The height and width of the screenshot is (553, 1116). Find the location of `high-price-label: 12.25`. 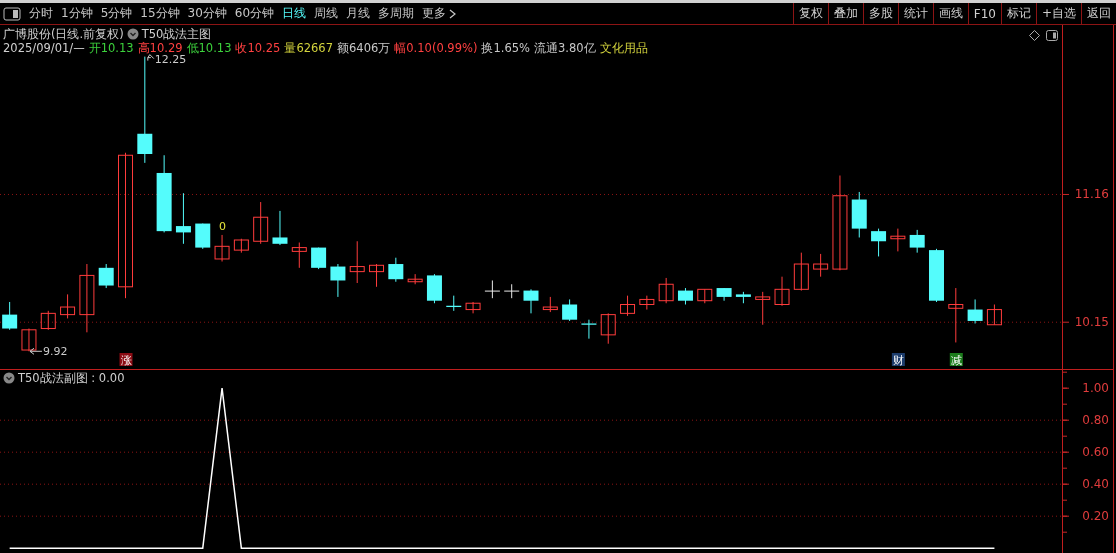

high-price-label: 12.25 is located at coordinates (170, 59).